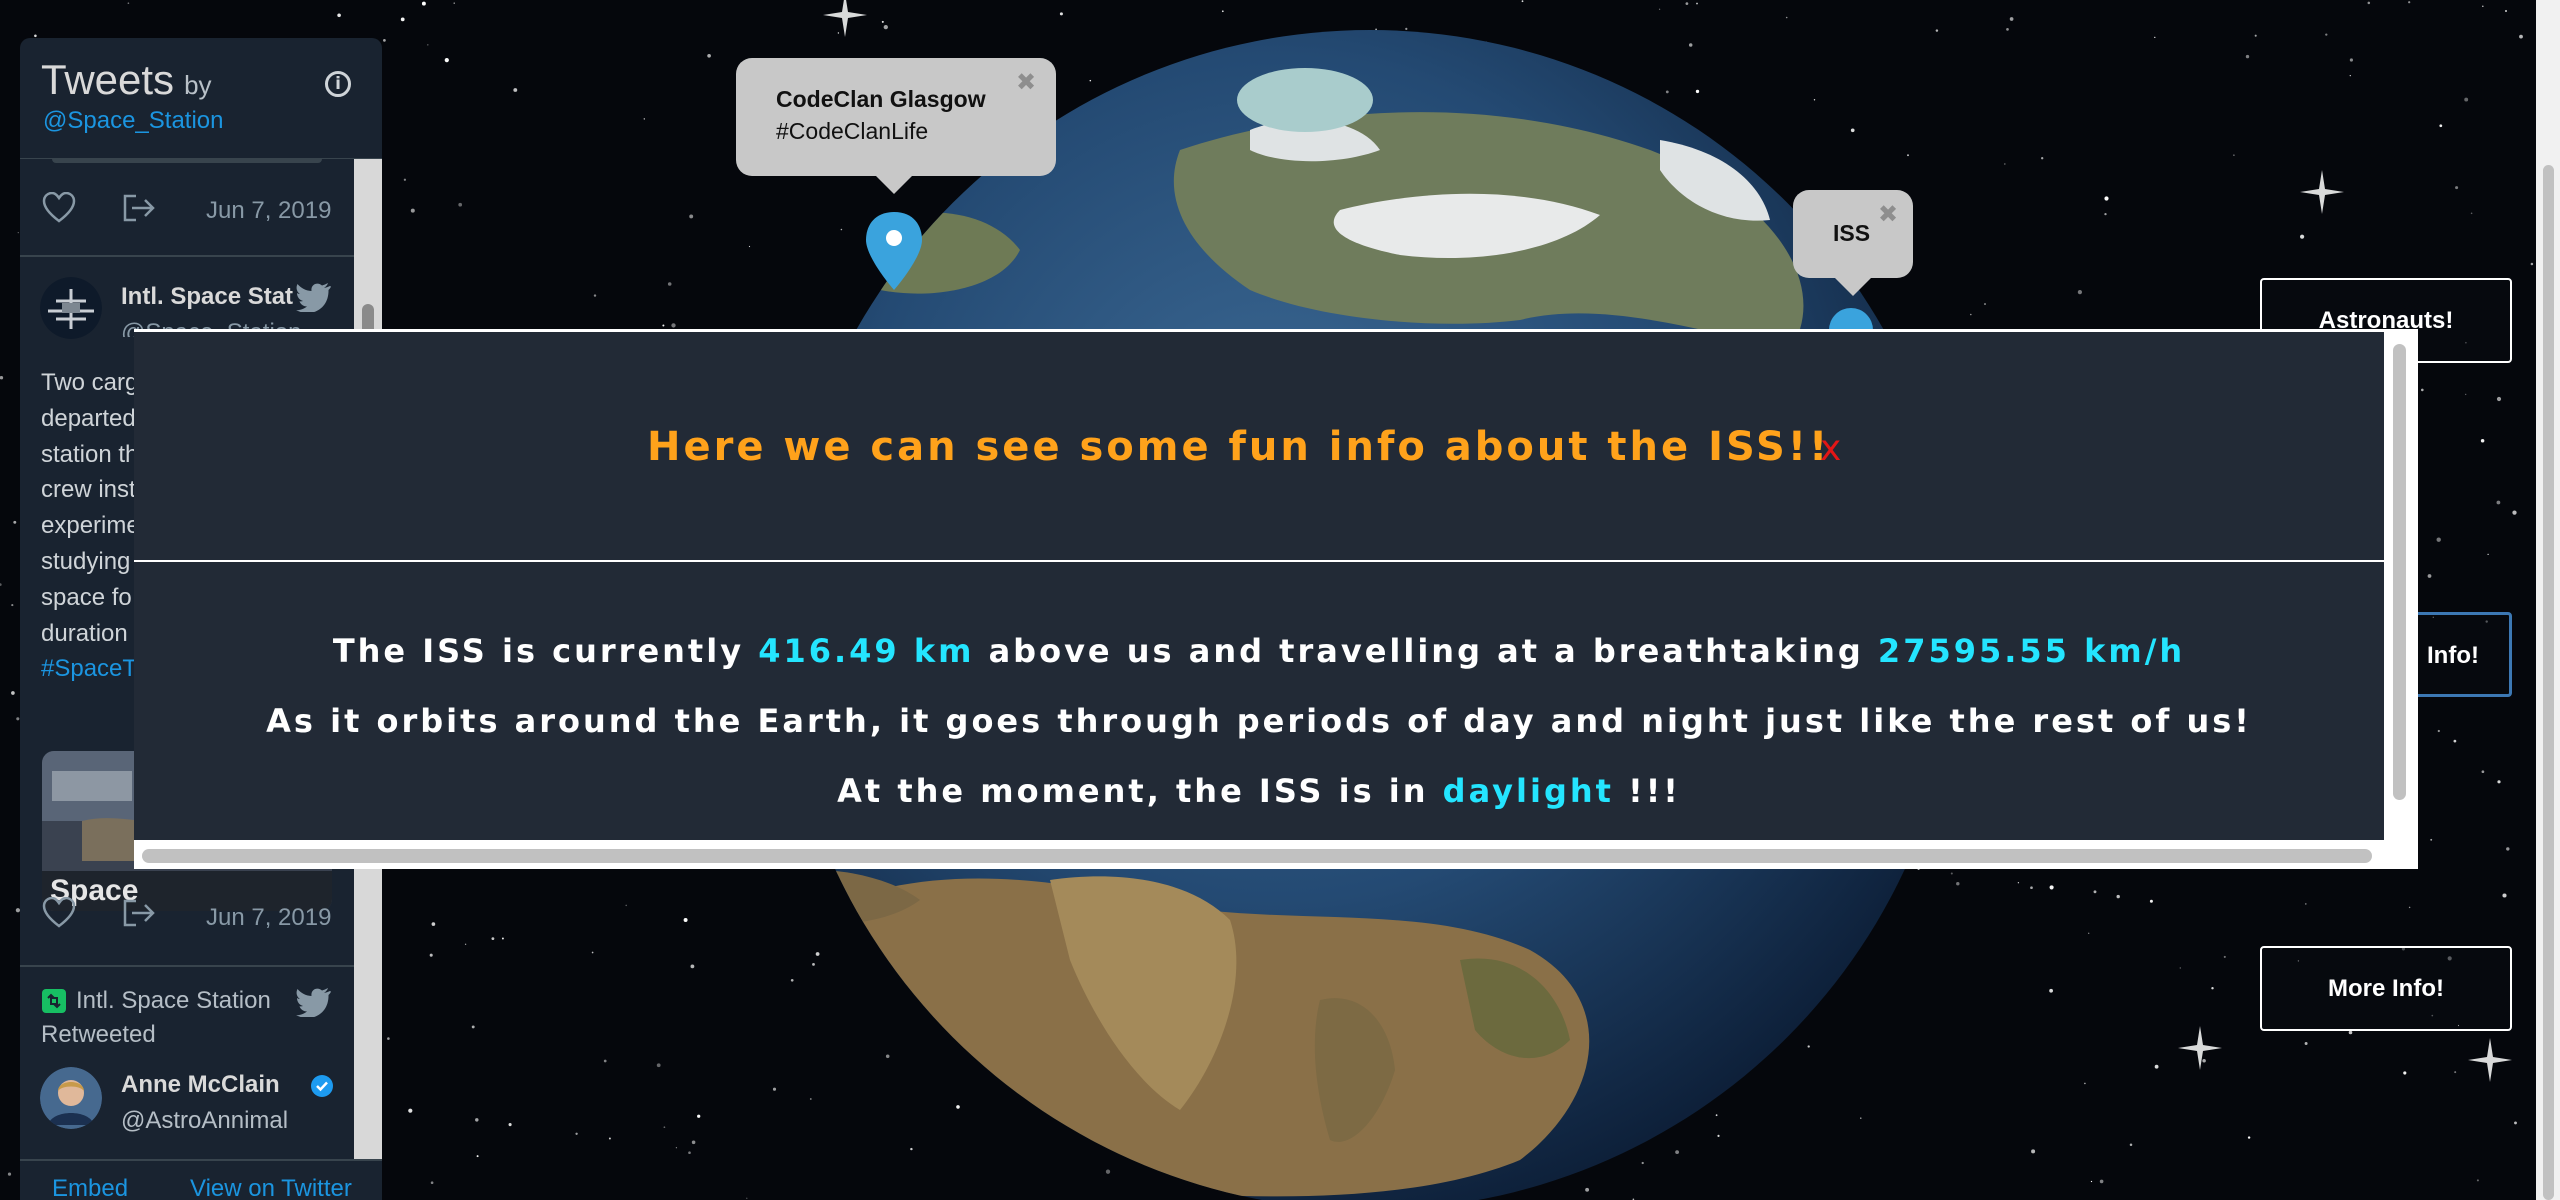 The image size is (2560, 1200). I want to click on twitter-footer: Embed View on Twitter, so click(201, 1179).